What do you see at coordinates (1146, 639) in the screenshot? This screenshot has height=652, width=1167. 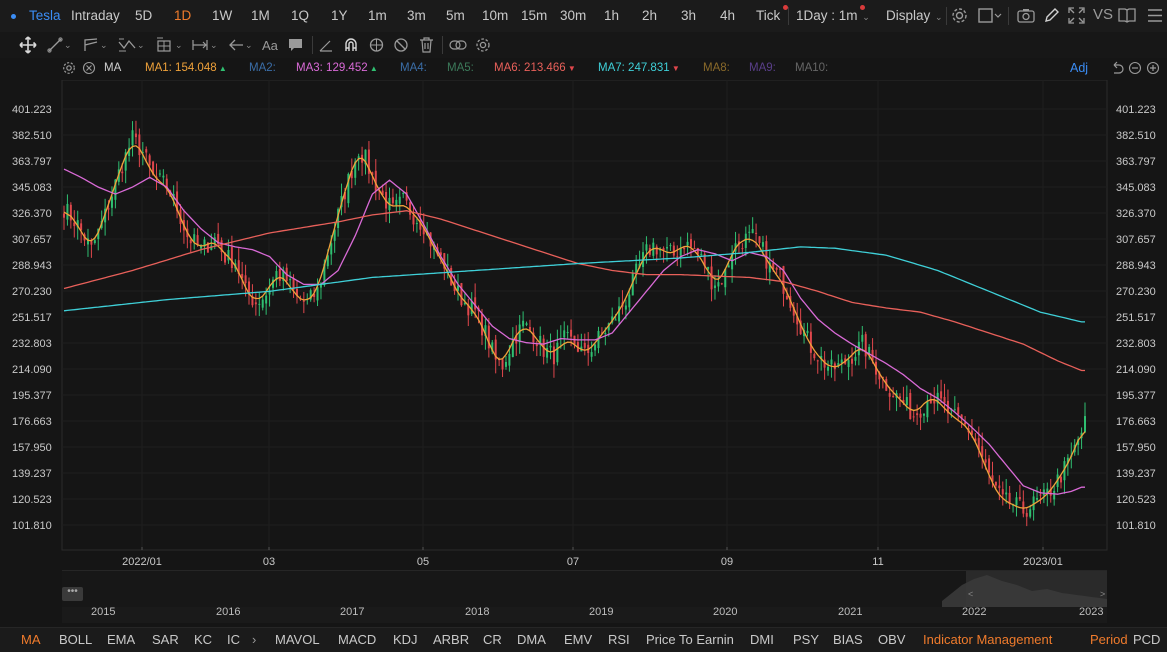 I see `pcd-button: PCD` at bounding box center [1146, 639].